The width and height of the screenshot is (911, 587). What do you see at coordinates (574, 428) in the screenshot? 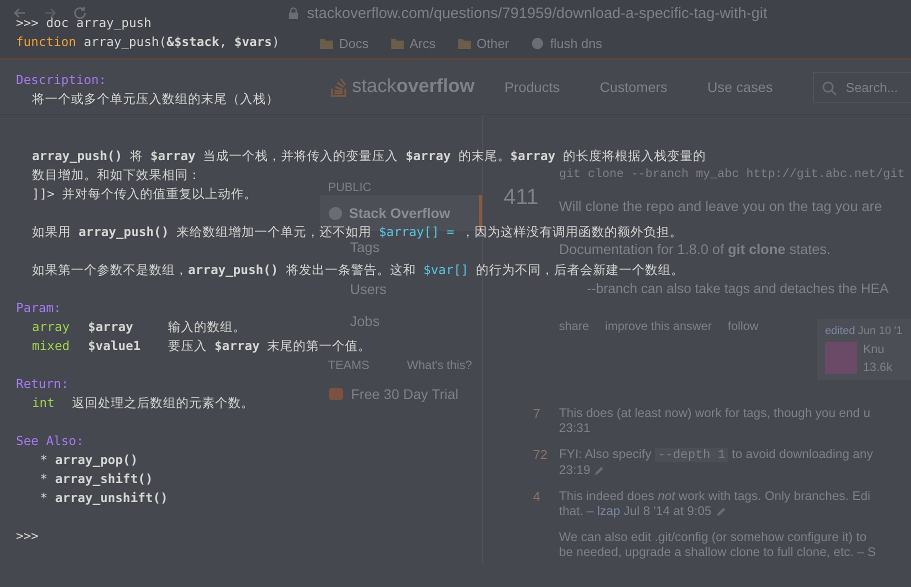
I see `comment-text: 23:31` at bounding box center [574, 428].